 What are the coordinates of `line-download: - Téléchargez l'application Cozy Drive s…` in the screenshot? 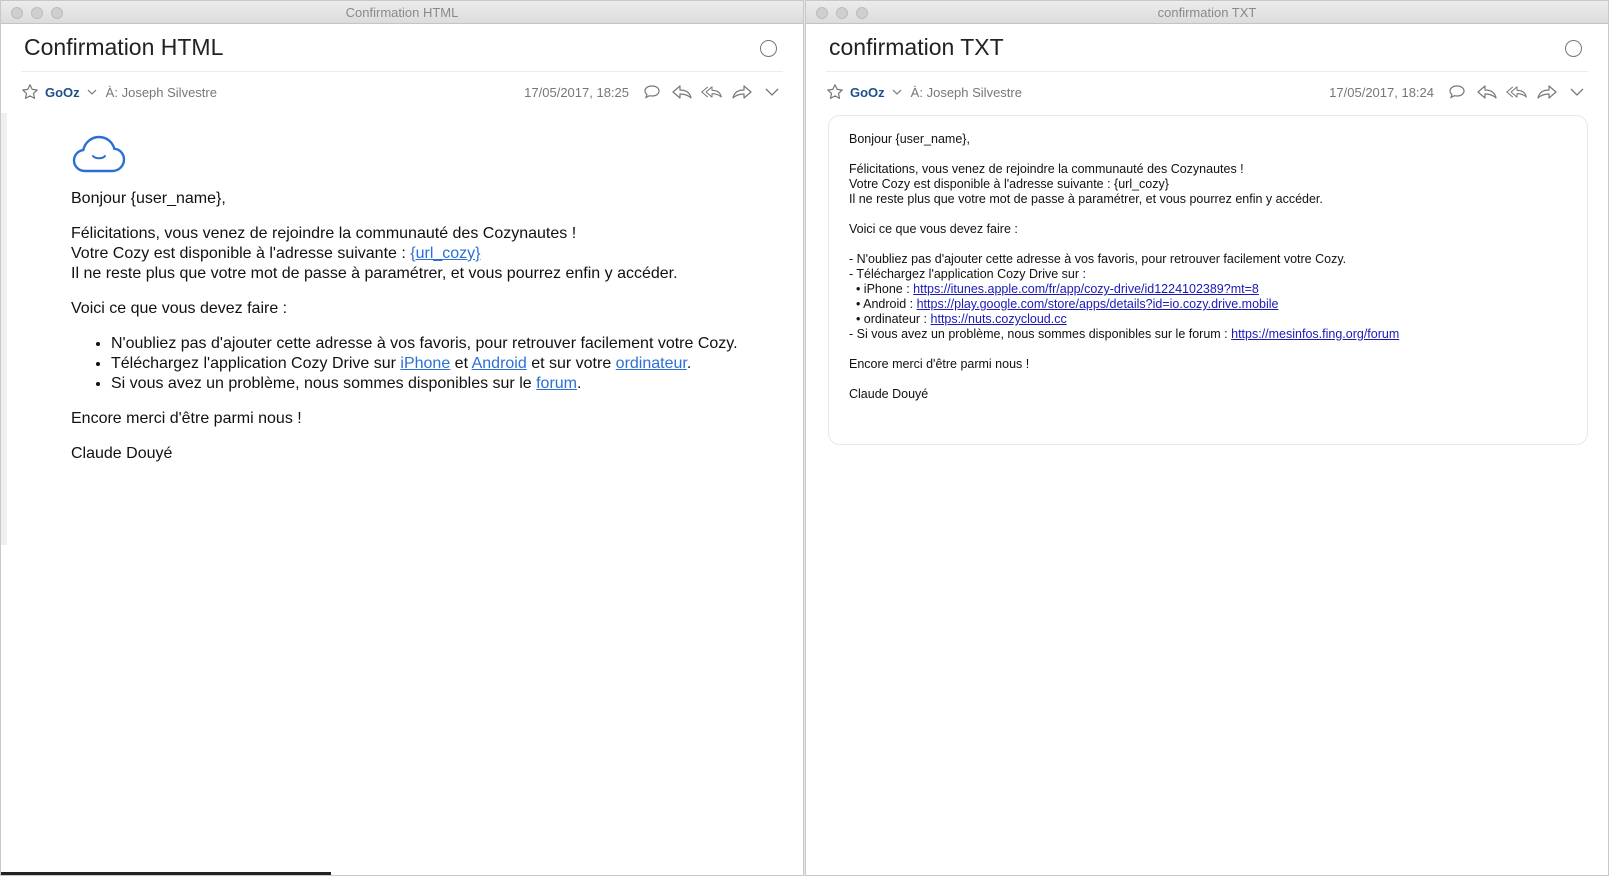 It's located at (967, 274).